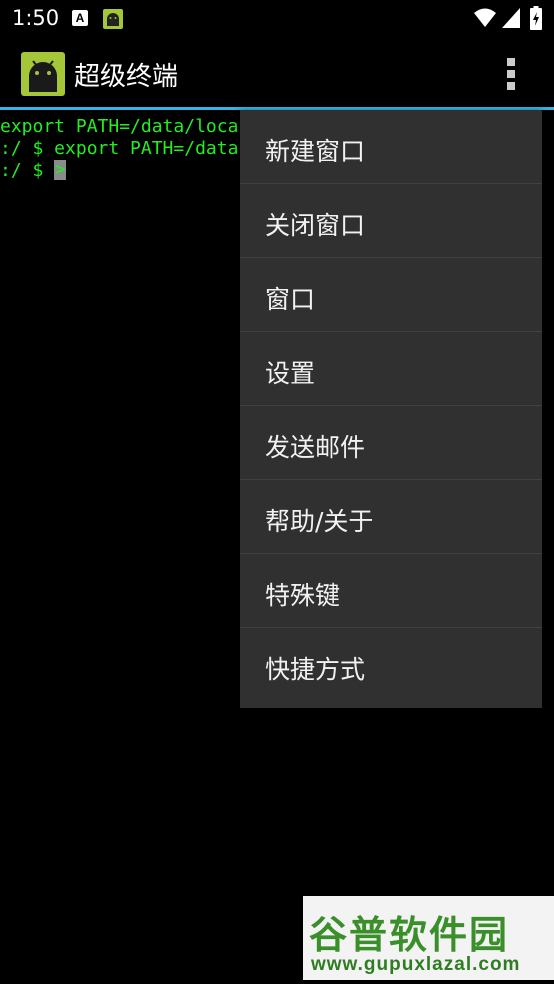 This screenshot has height=984, width=554. Describe the element at coordinates (27, 170) in the screenshot. I see `terminal-prompt: :/ $` at that location.